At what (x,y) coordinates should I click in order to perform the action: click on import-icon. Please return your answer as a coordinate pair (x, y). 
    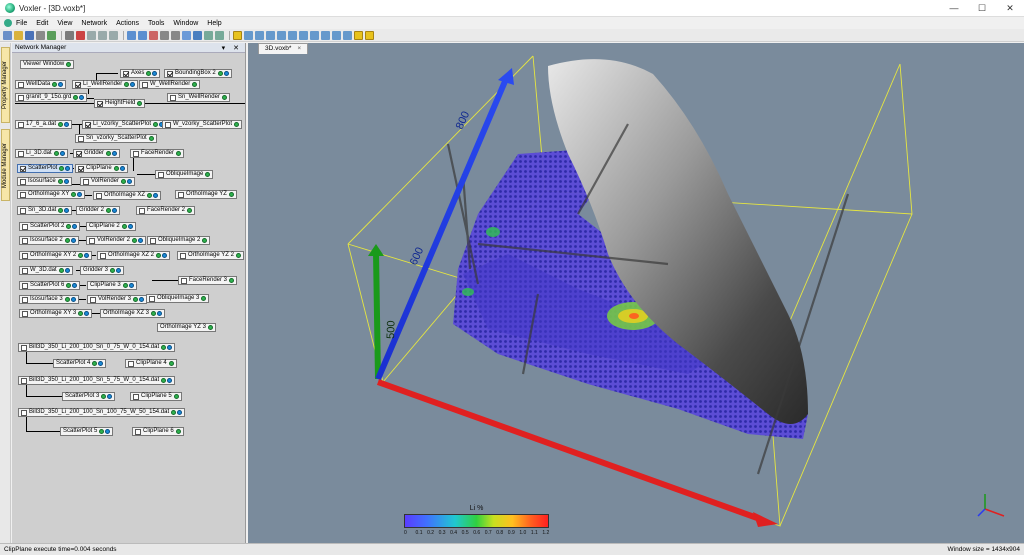
    Looking at the image, I should click on (40, 35).